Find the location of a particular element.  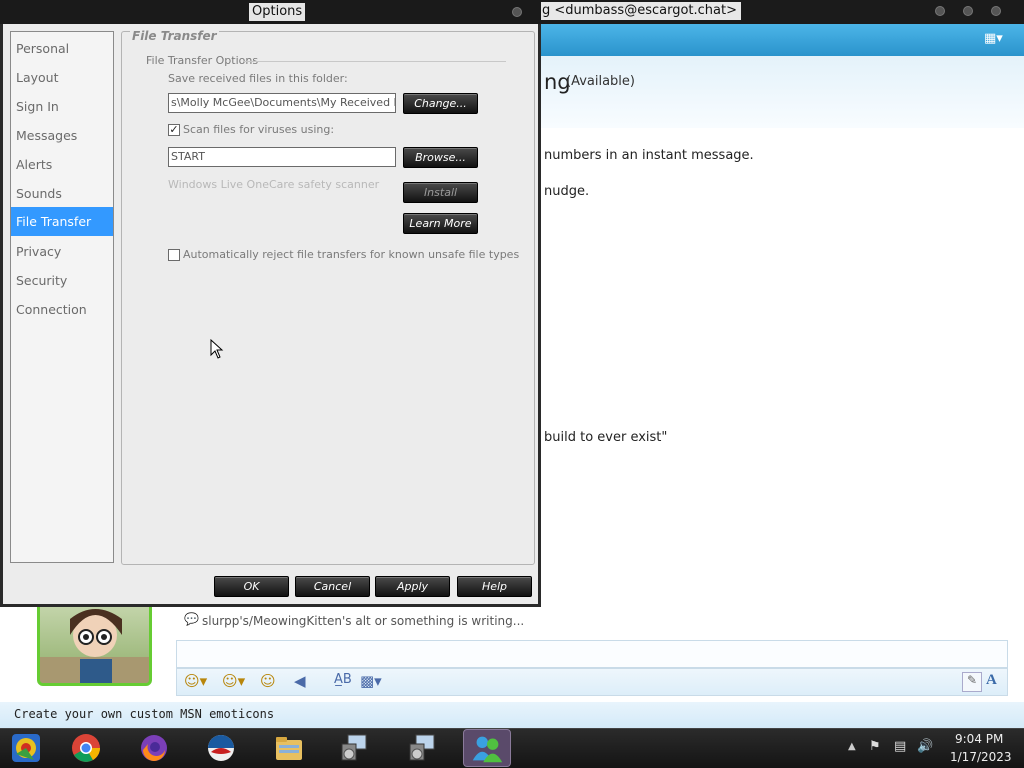

chat-message: nudge. is located at coordinates (567, 191).